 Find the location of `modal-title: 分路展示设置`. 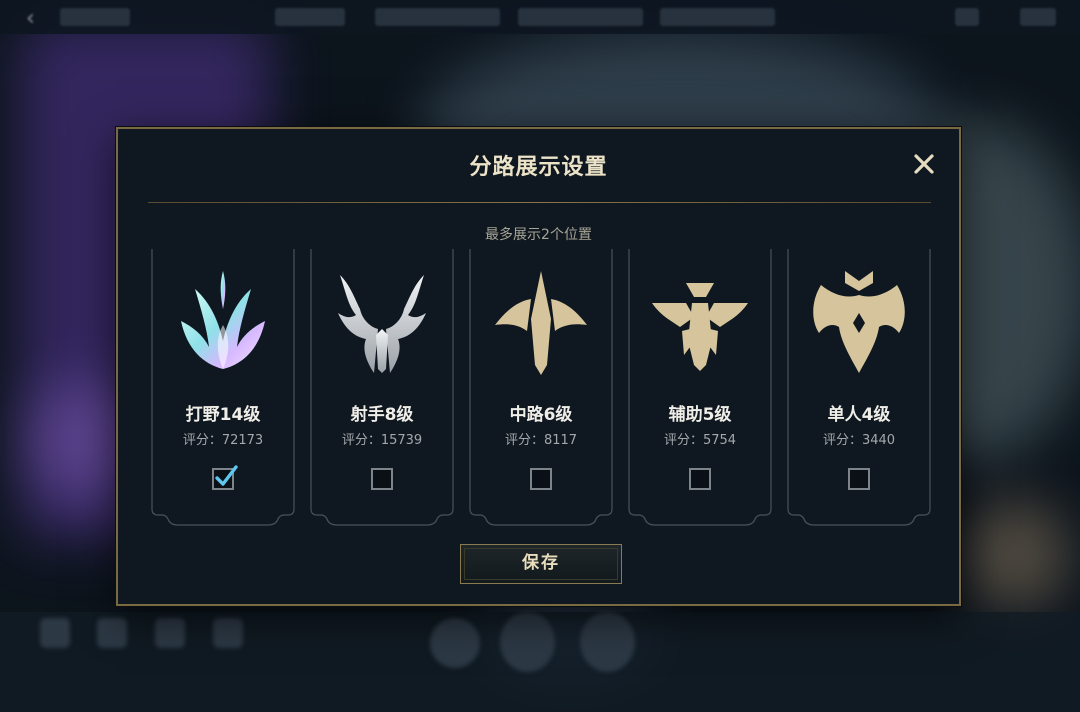

modal-title: 分路展示设置 is located at coordinates (538, 167).